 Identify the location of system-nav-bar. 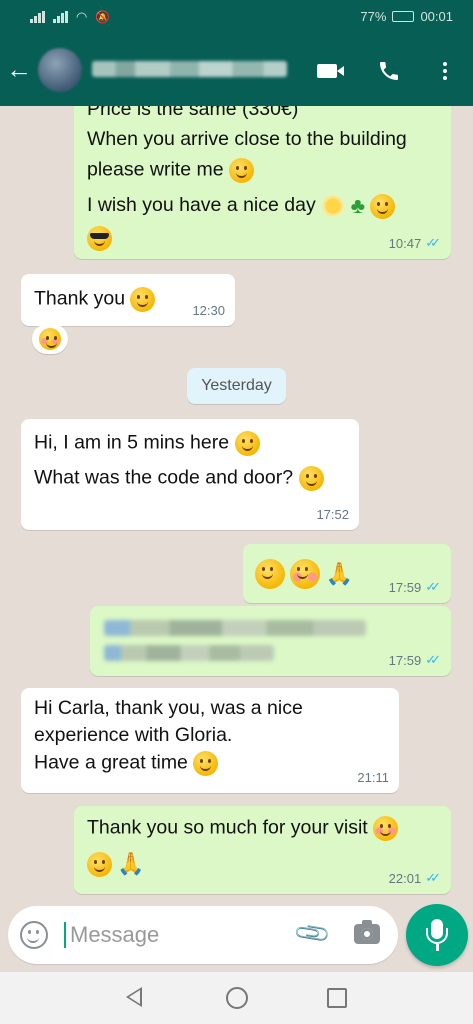
(236, 998).